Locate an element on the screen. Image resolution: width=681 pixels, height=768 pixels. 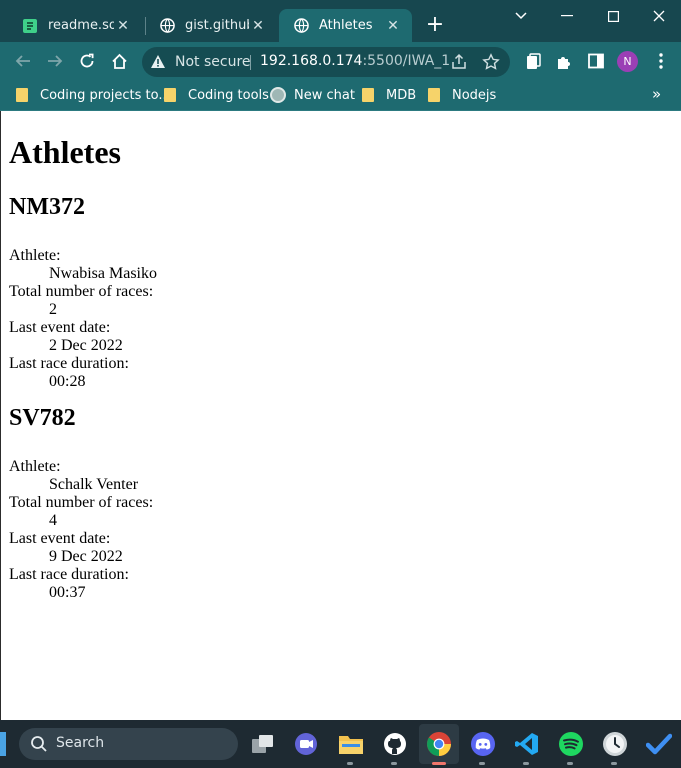
extensions-puzzle-icon is located at coordinates (564, 61).